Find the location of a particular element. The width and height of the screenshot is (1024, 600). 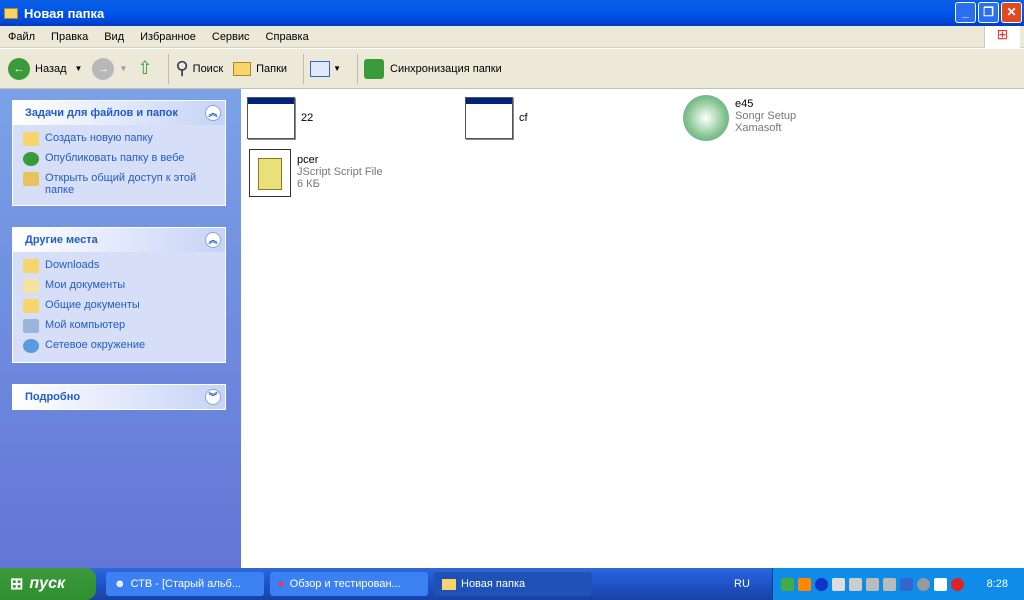

menu-favorites: Избранное is located at coordinates (168, 37).